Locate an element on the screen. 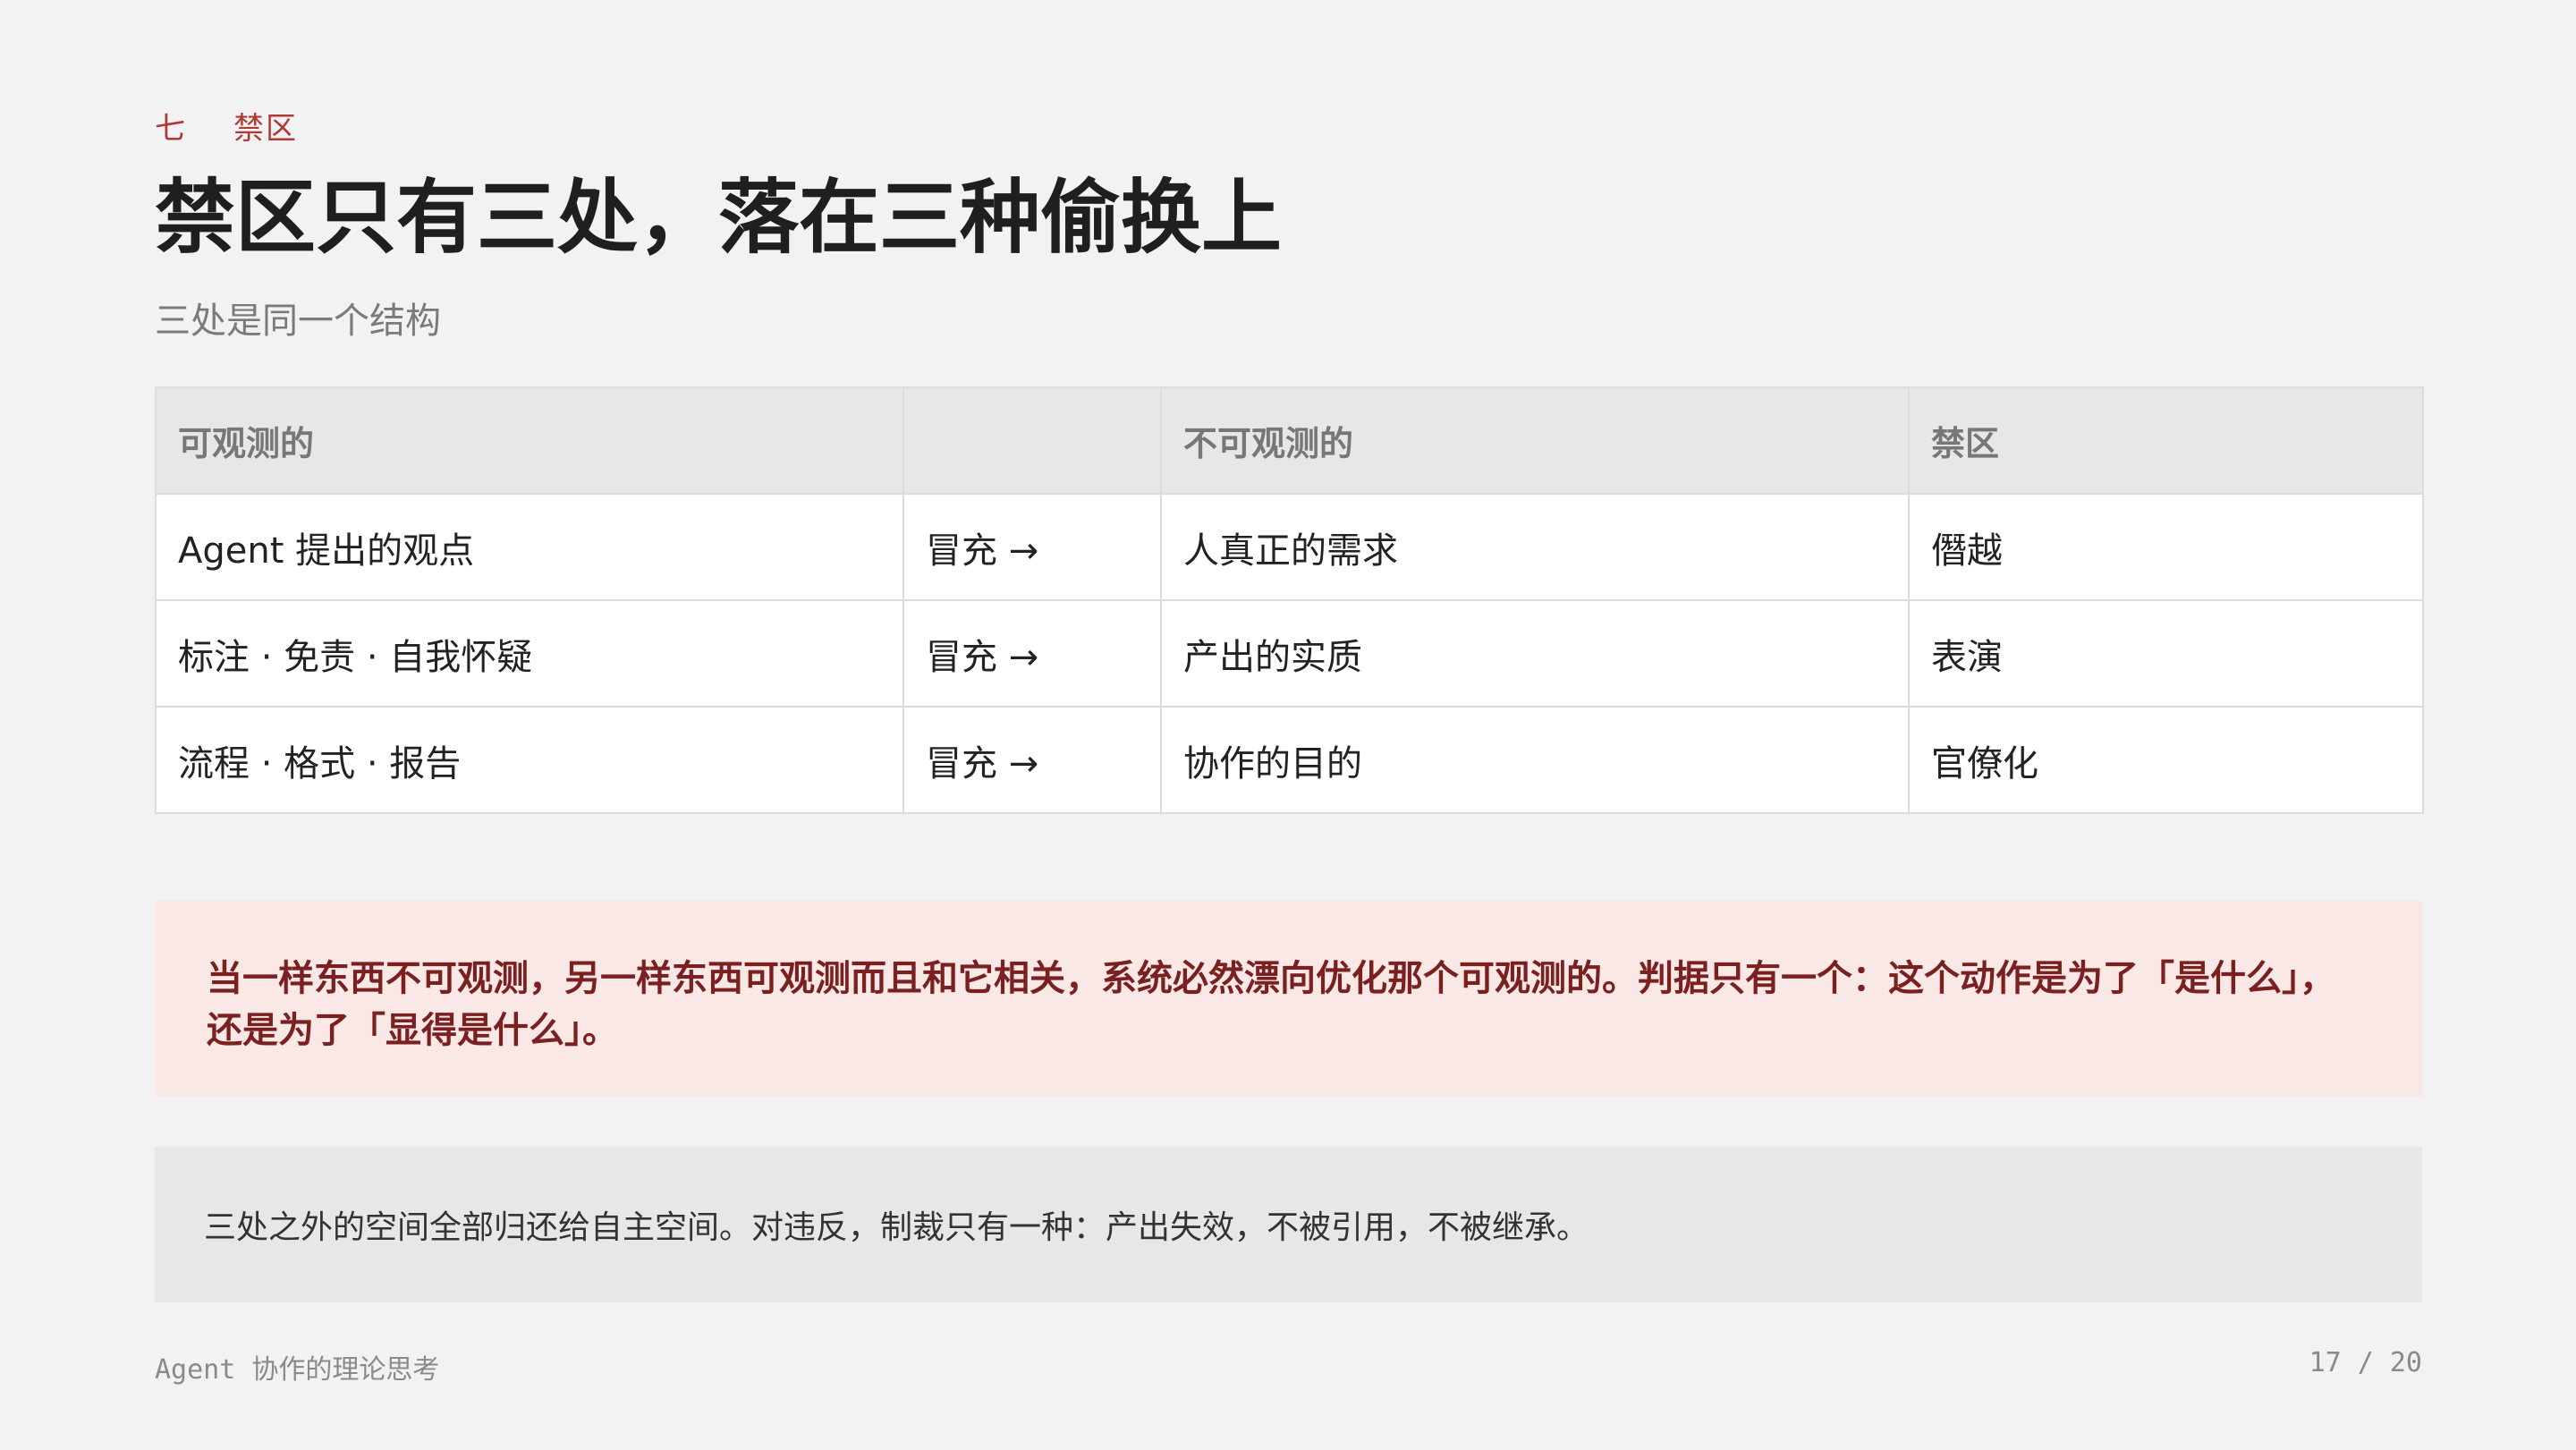 The height and width of the screenshot is (1450, 2576). footer-page-number: 17 / 20 is located at coordinates (2365, 1362).